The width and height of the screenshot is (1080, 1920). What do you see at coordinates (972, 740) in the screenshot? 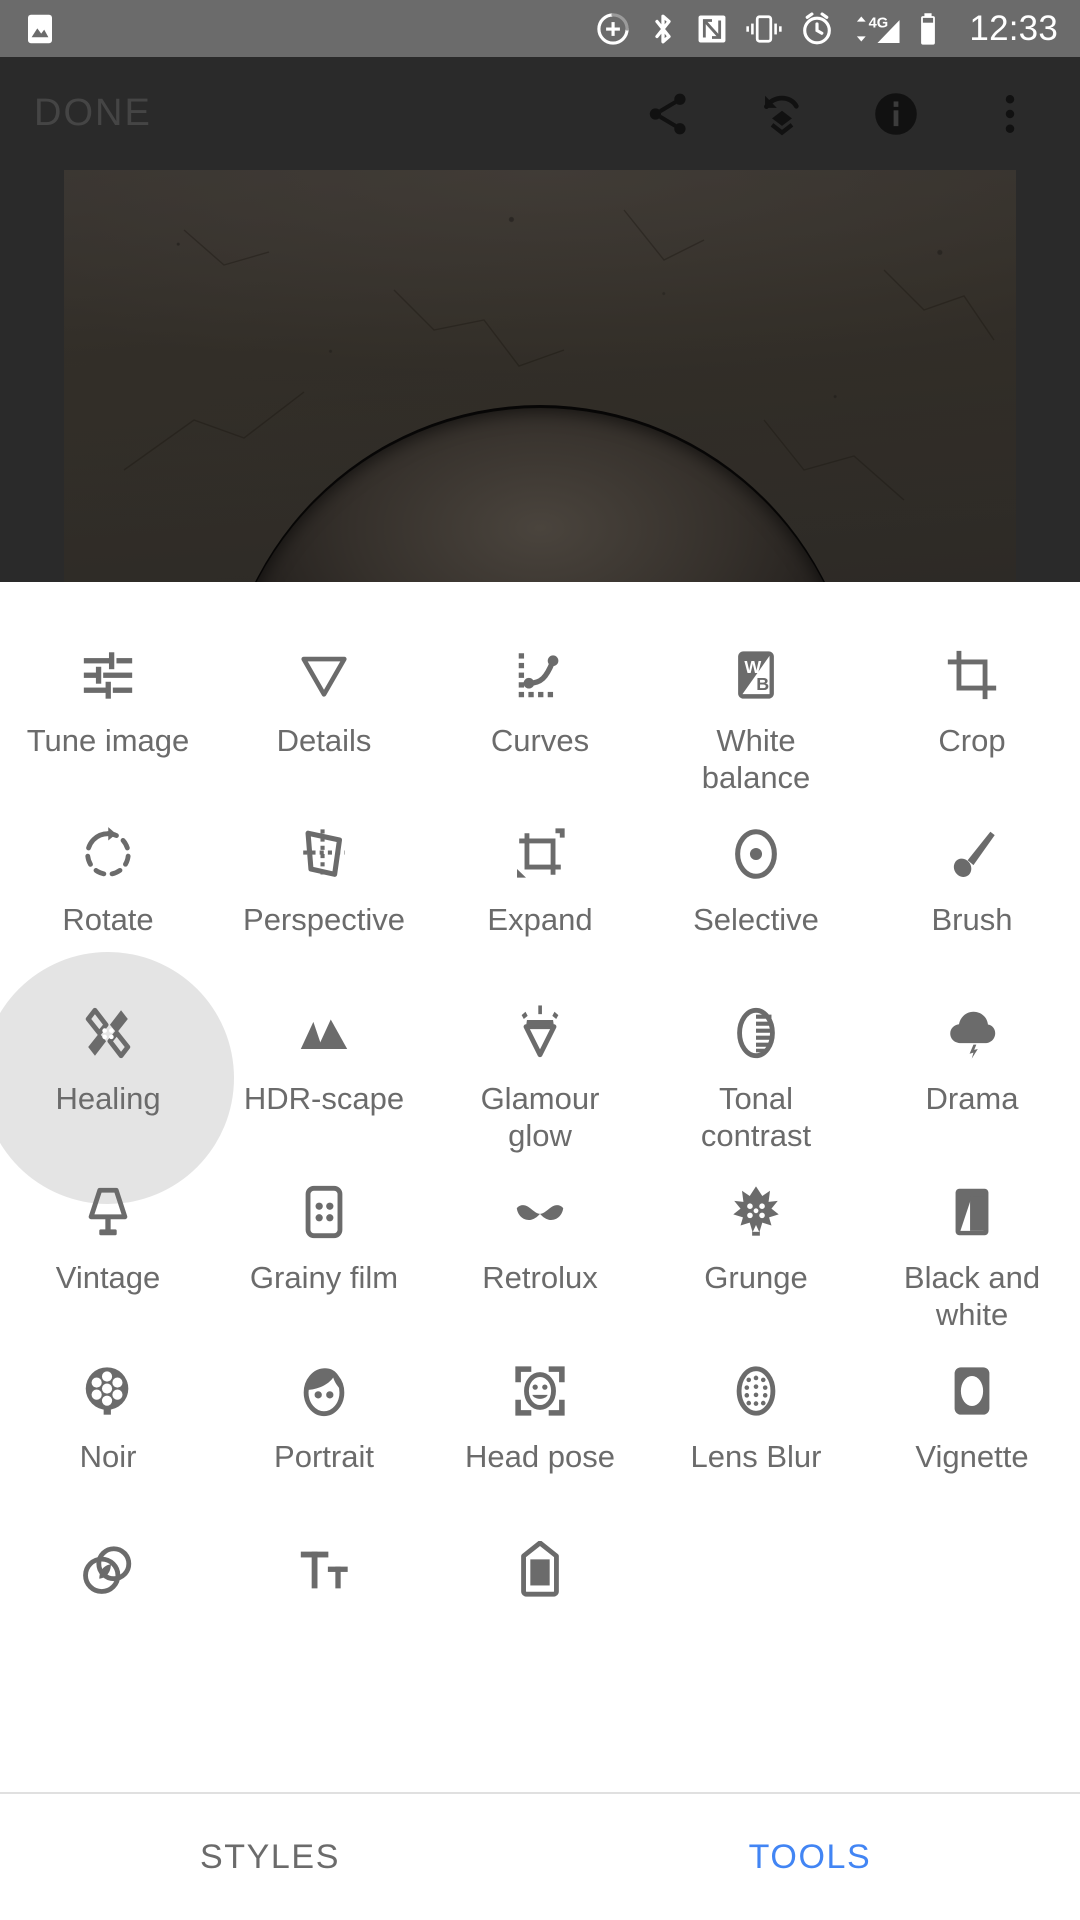
I see `tool-label: Crop` at bounding box center [972, 740].